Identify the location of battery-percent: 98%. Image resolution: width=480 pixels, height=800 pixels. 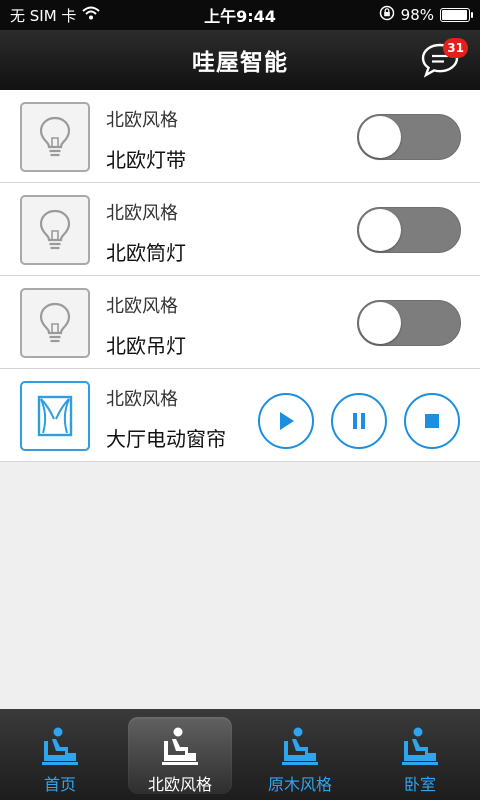
(417, 15).